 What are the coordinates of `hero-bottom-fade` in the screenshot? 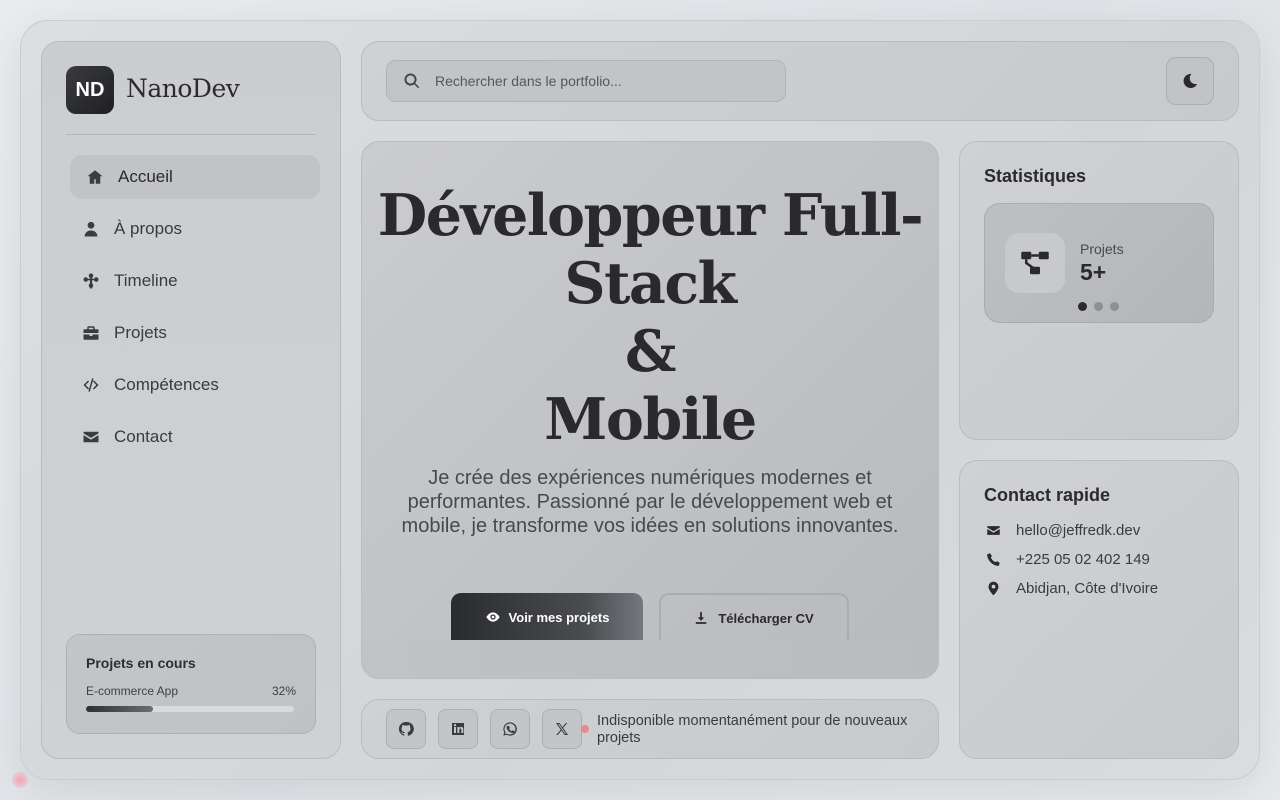 It's located at (650, 659).